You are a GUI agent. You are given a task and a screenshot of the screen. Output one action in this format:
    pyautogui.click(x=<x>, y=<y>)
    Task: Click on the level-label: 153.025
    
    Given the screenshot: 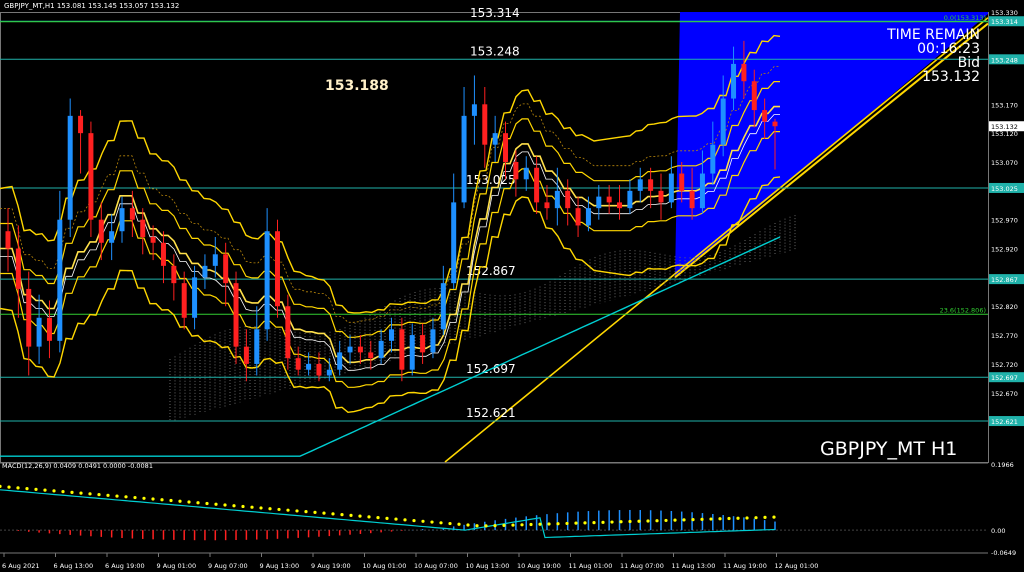 What is the action you would take?
    pyautogui.click(x=491, y=180)
    